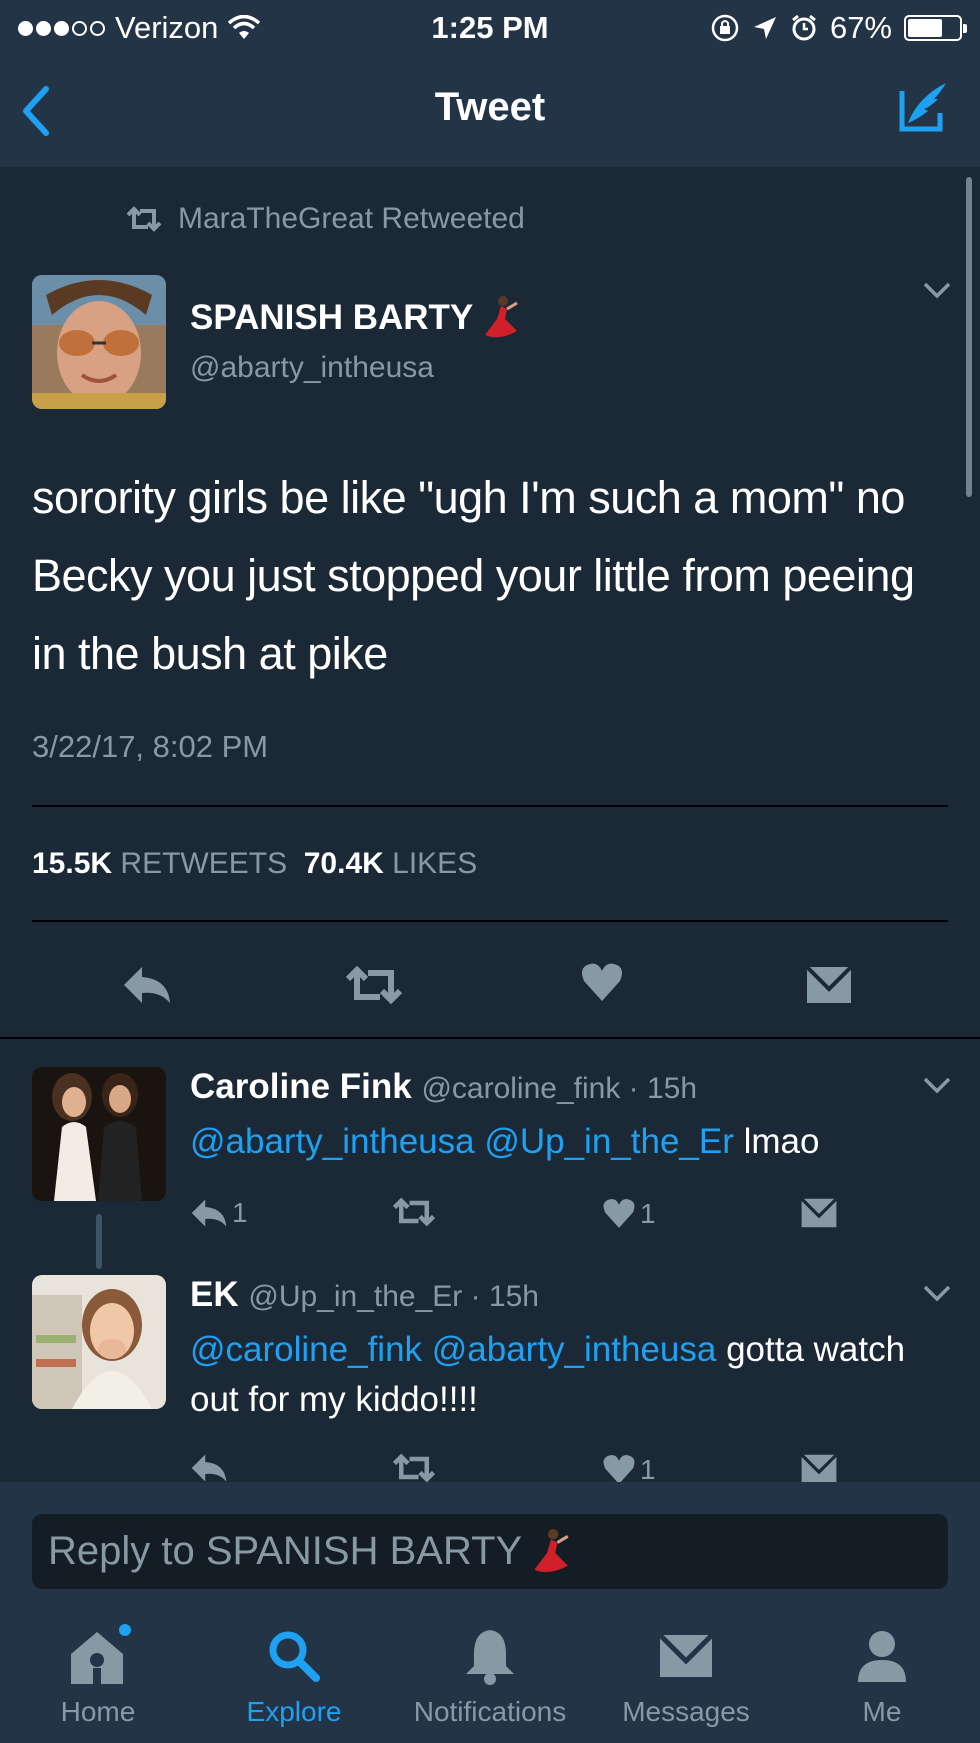 The image size is (980, 1743). Describe the element at coordinates (530, 1217) in the screenshot. I see `reply-actions: 1 1` at that location.